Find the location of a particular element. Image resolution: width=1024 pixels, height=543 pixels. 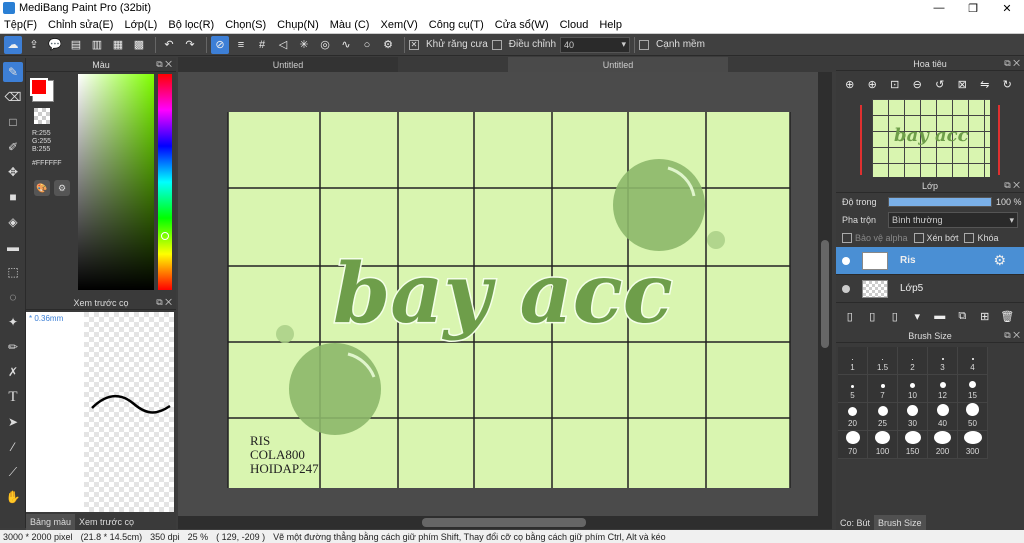

select-pen-icon: ✏ is located at coordinates (13, 347).